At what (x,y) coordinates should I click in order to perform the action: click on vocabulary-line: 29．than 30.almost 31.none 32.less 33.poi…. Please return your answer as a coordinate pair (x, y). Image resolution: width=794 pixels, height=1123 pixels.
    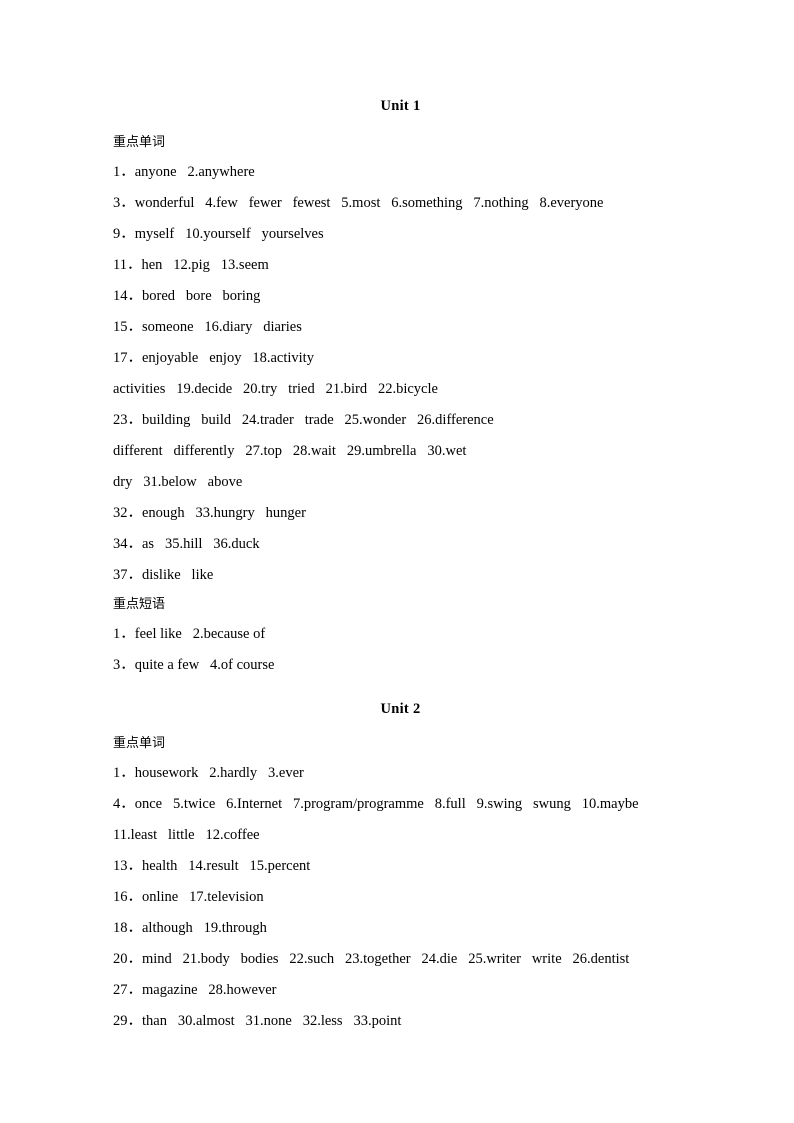
    Looking at the image, I should click on (257, 1021).